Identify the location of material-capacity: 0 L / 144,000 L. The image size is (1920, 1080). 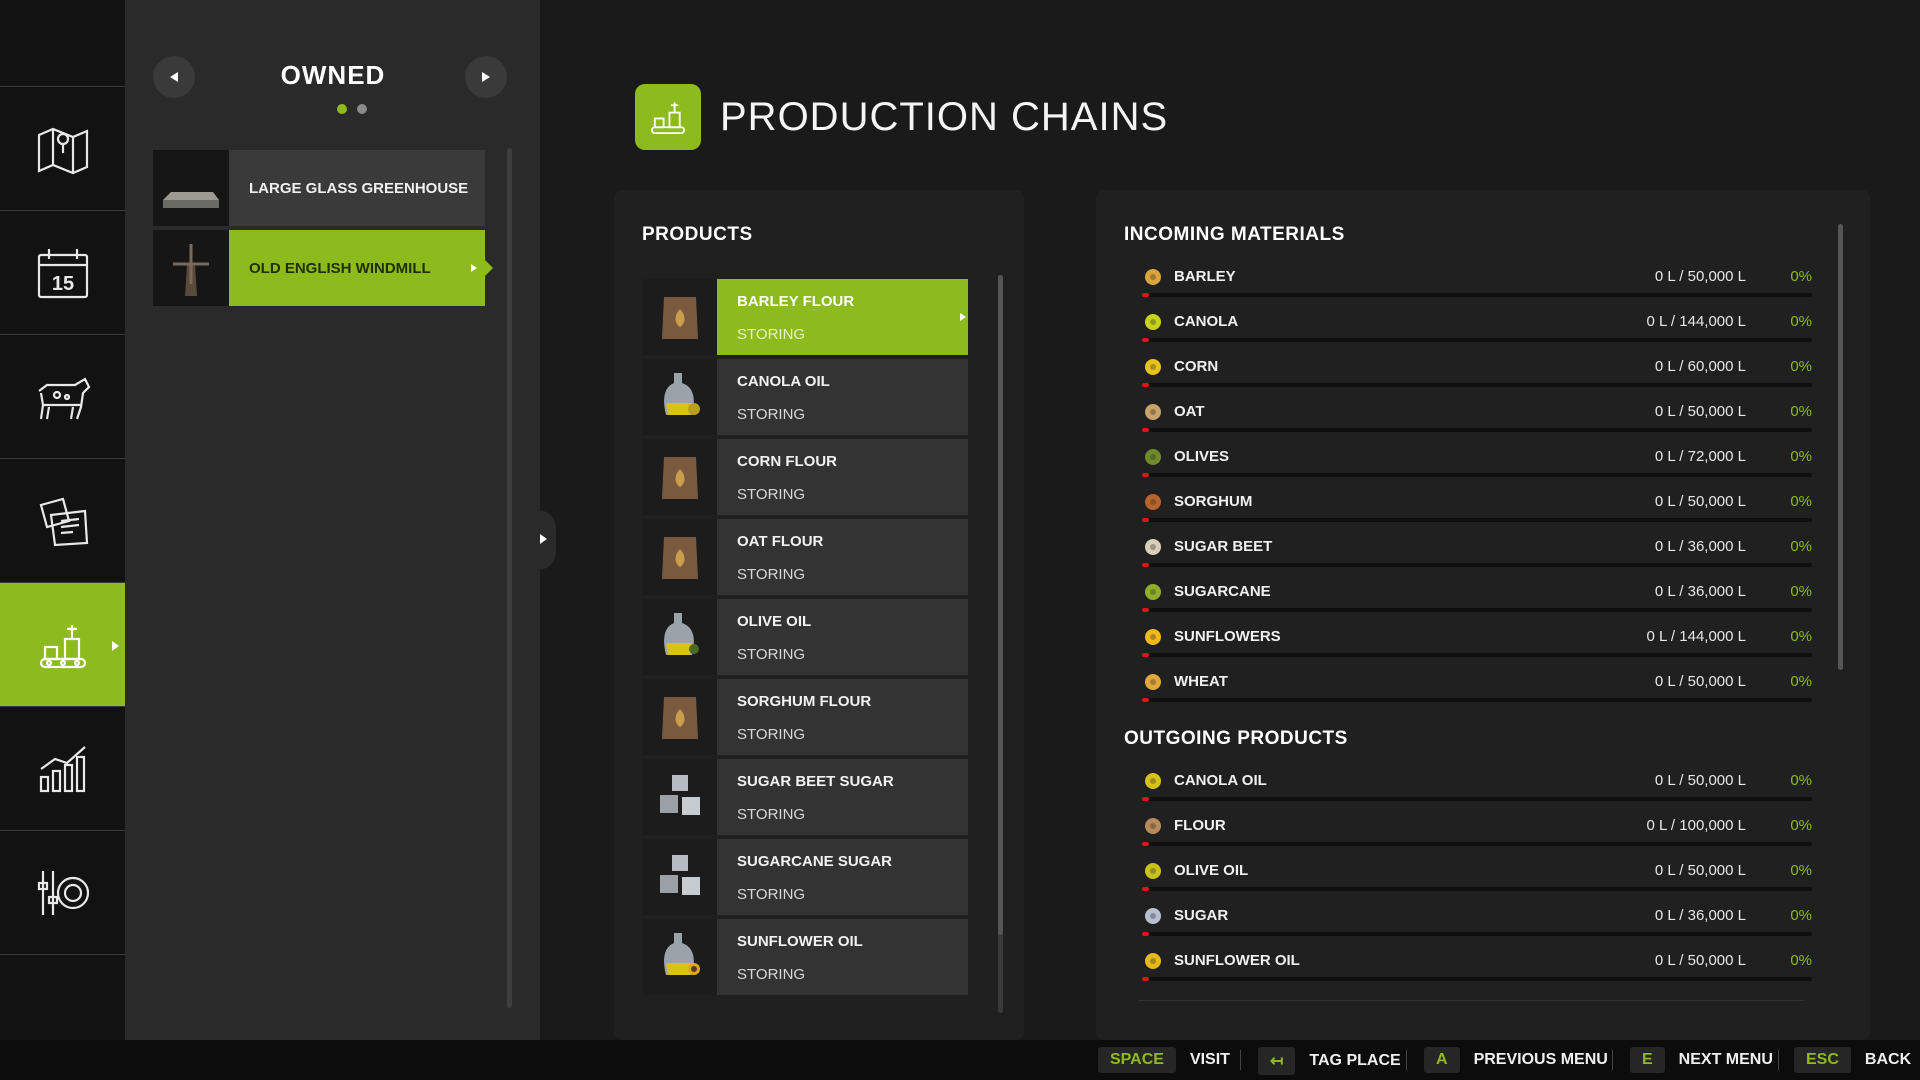
(1696, 636).